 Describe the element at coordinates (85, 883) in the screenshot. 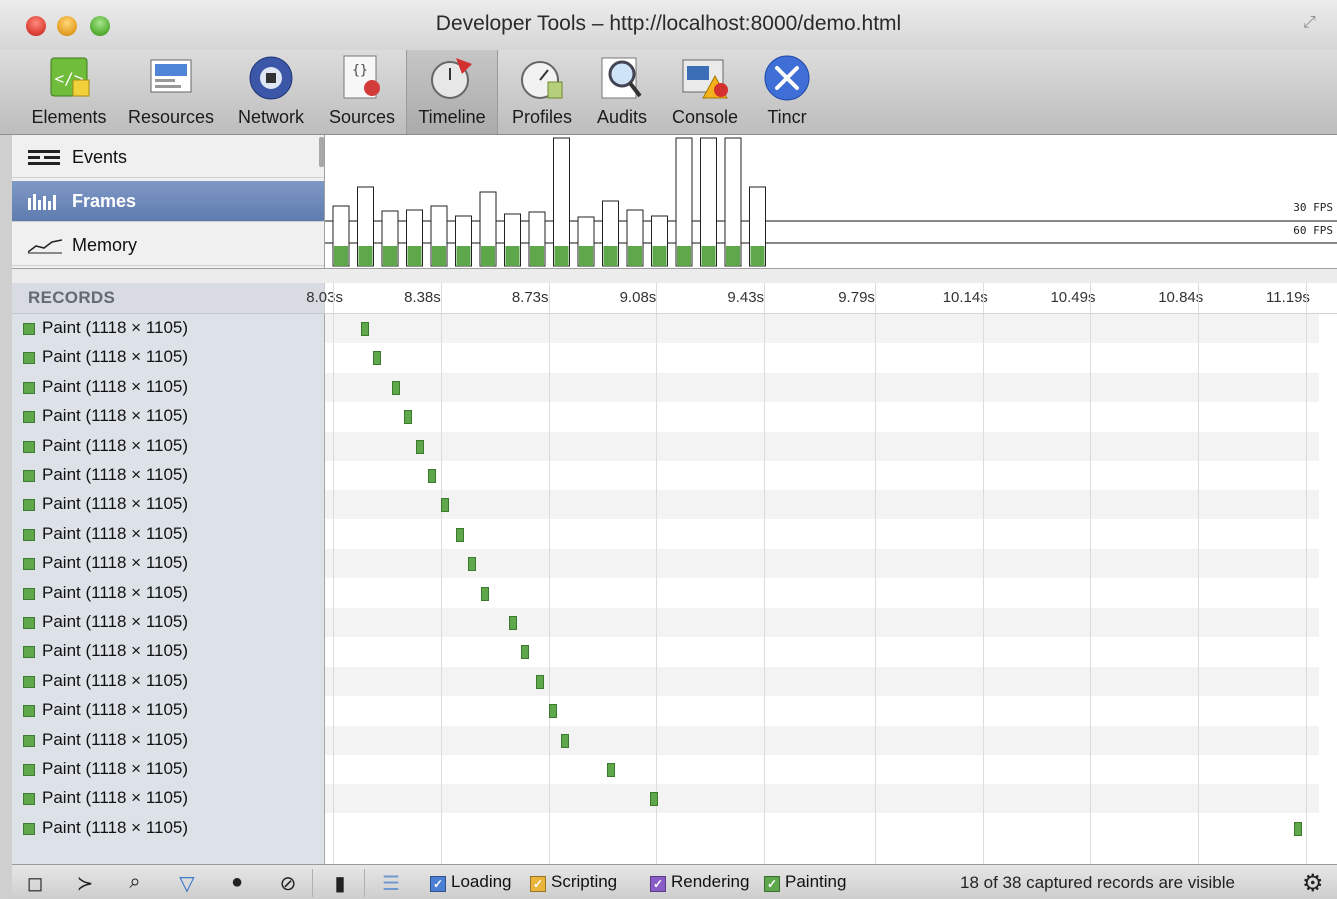

I see `console-toggle-icon: ≻` at that location.